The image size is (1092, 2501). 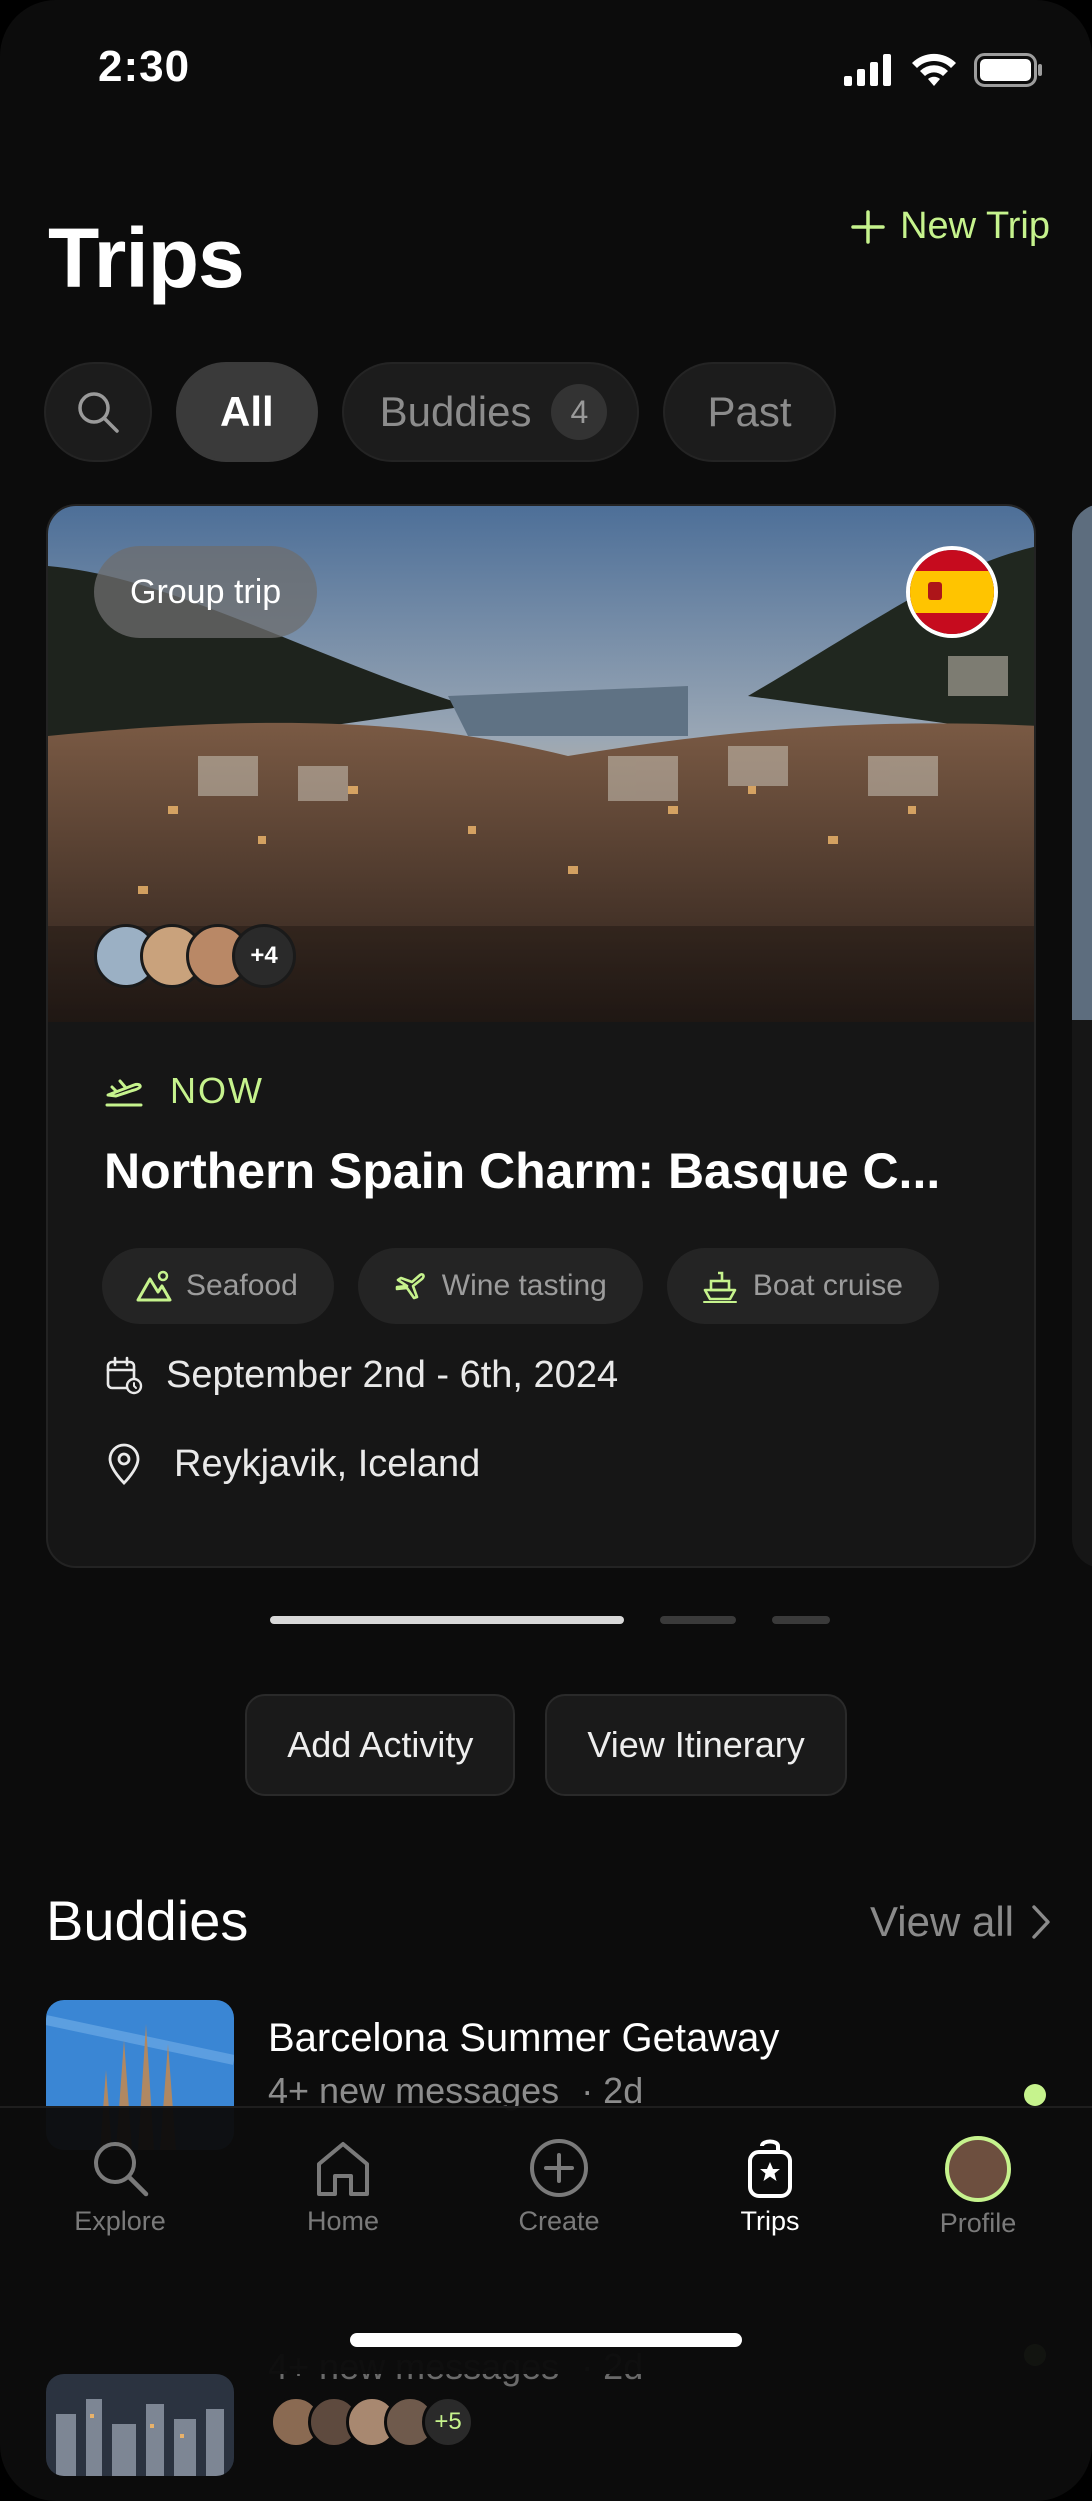 What do you see at coordinates (140, 2425) in the screenshot?
I see `city-thumbnail` at bounding box center [140, 2425].